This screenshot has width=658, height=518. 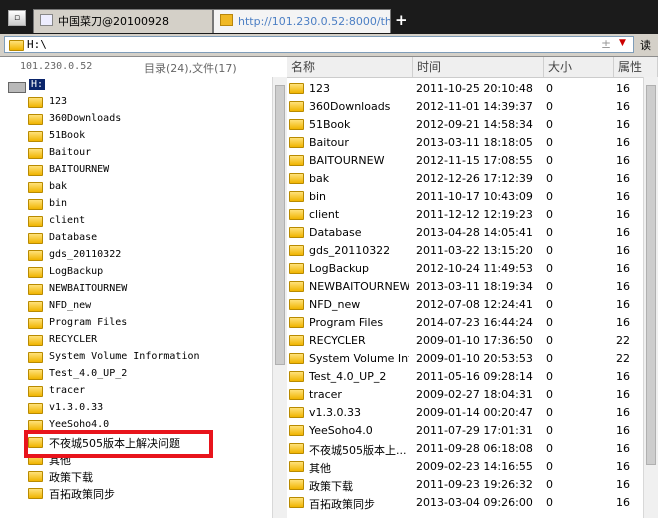 What do you see at coordinates (136, 357) in the screenshot?
I see `tree-node: System Volume Information` at bounding box center [136, 357].